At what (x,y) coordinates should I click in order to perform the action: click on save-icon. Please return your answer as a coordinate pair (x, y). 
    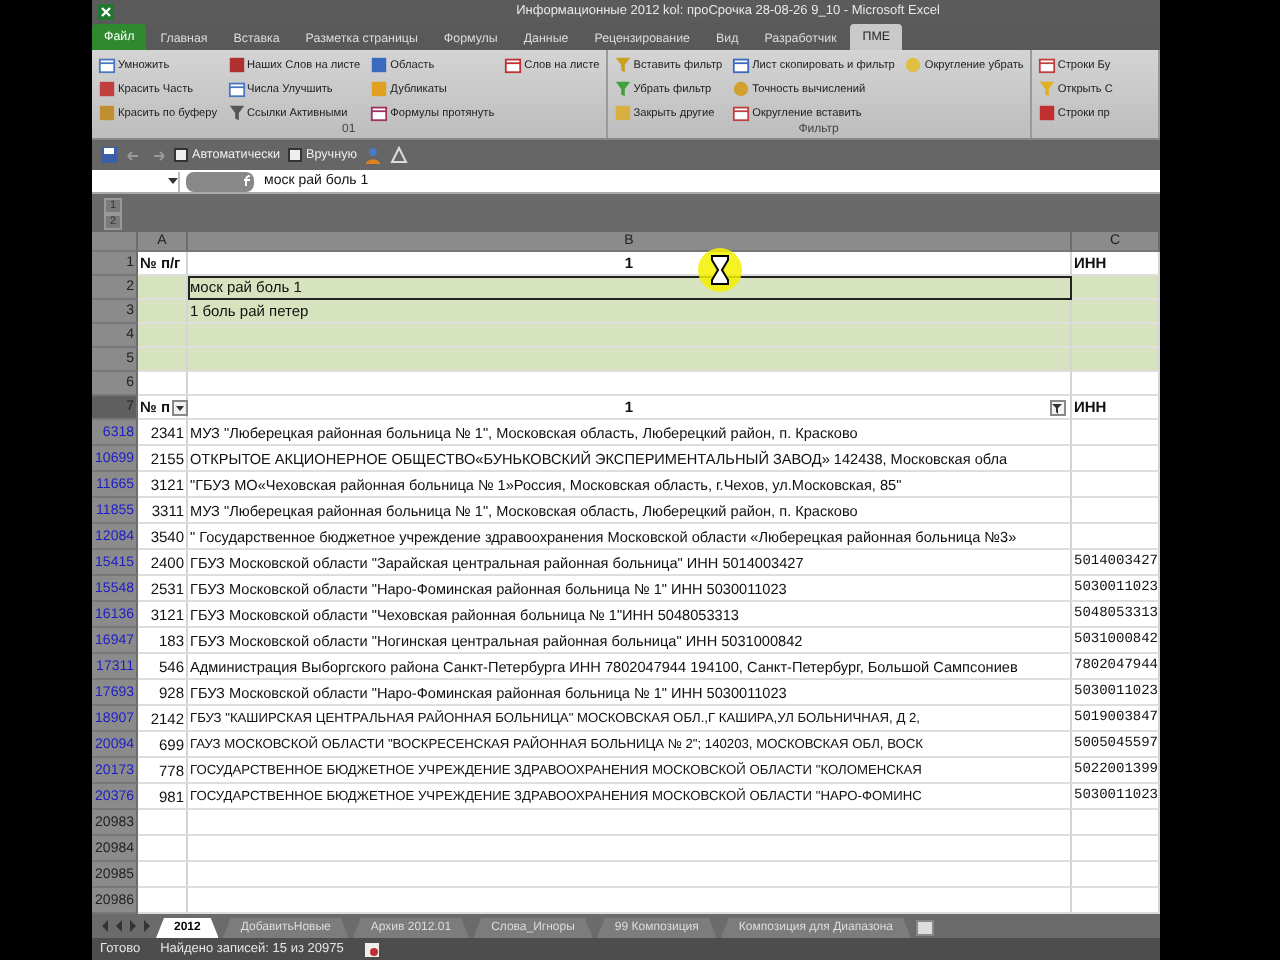
    Looking at the image, I should click on (109, 155).